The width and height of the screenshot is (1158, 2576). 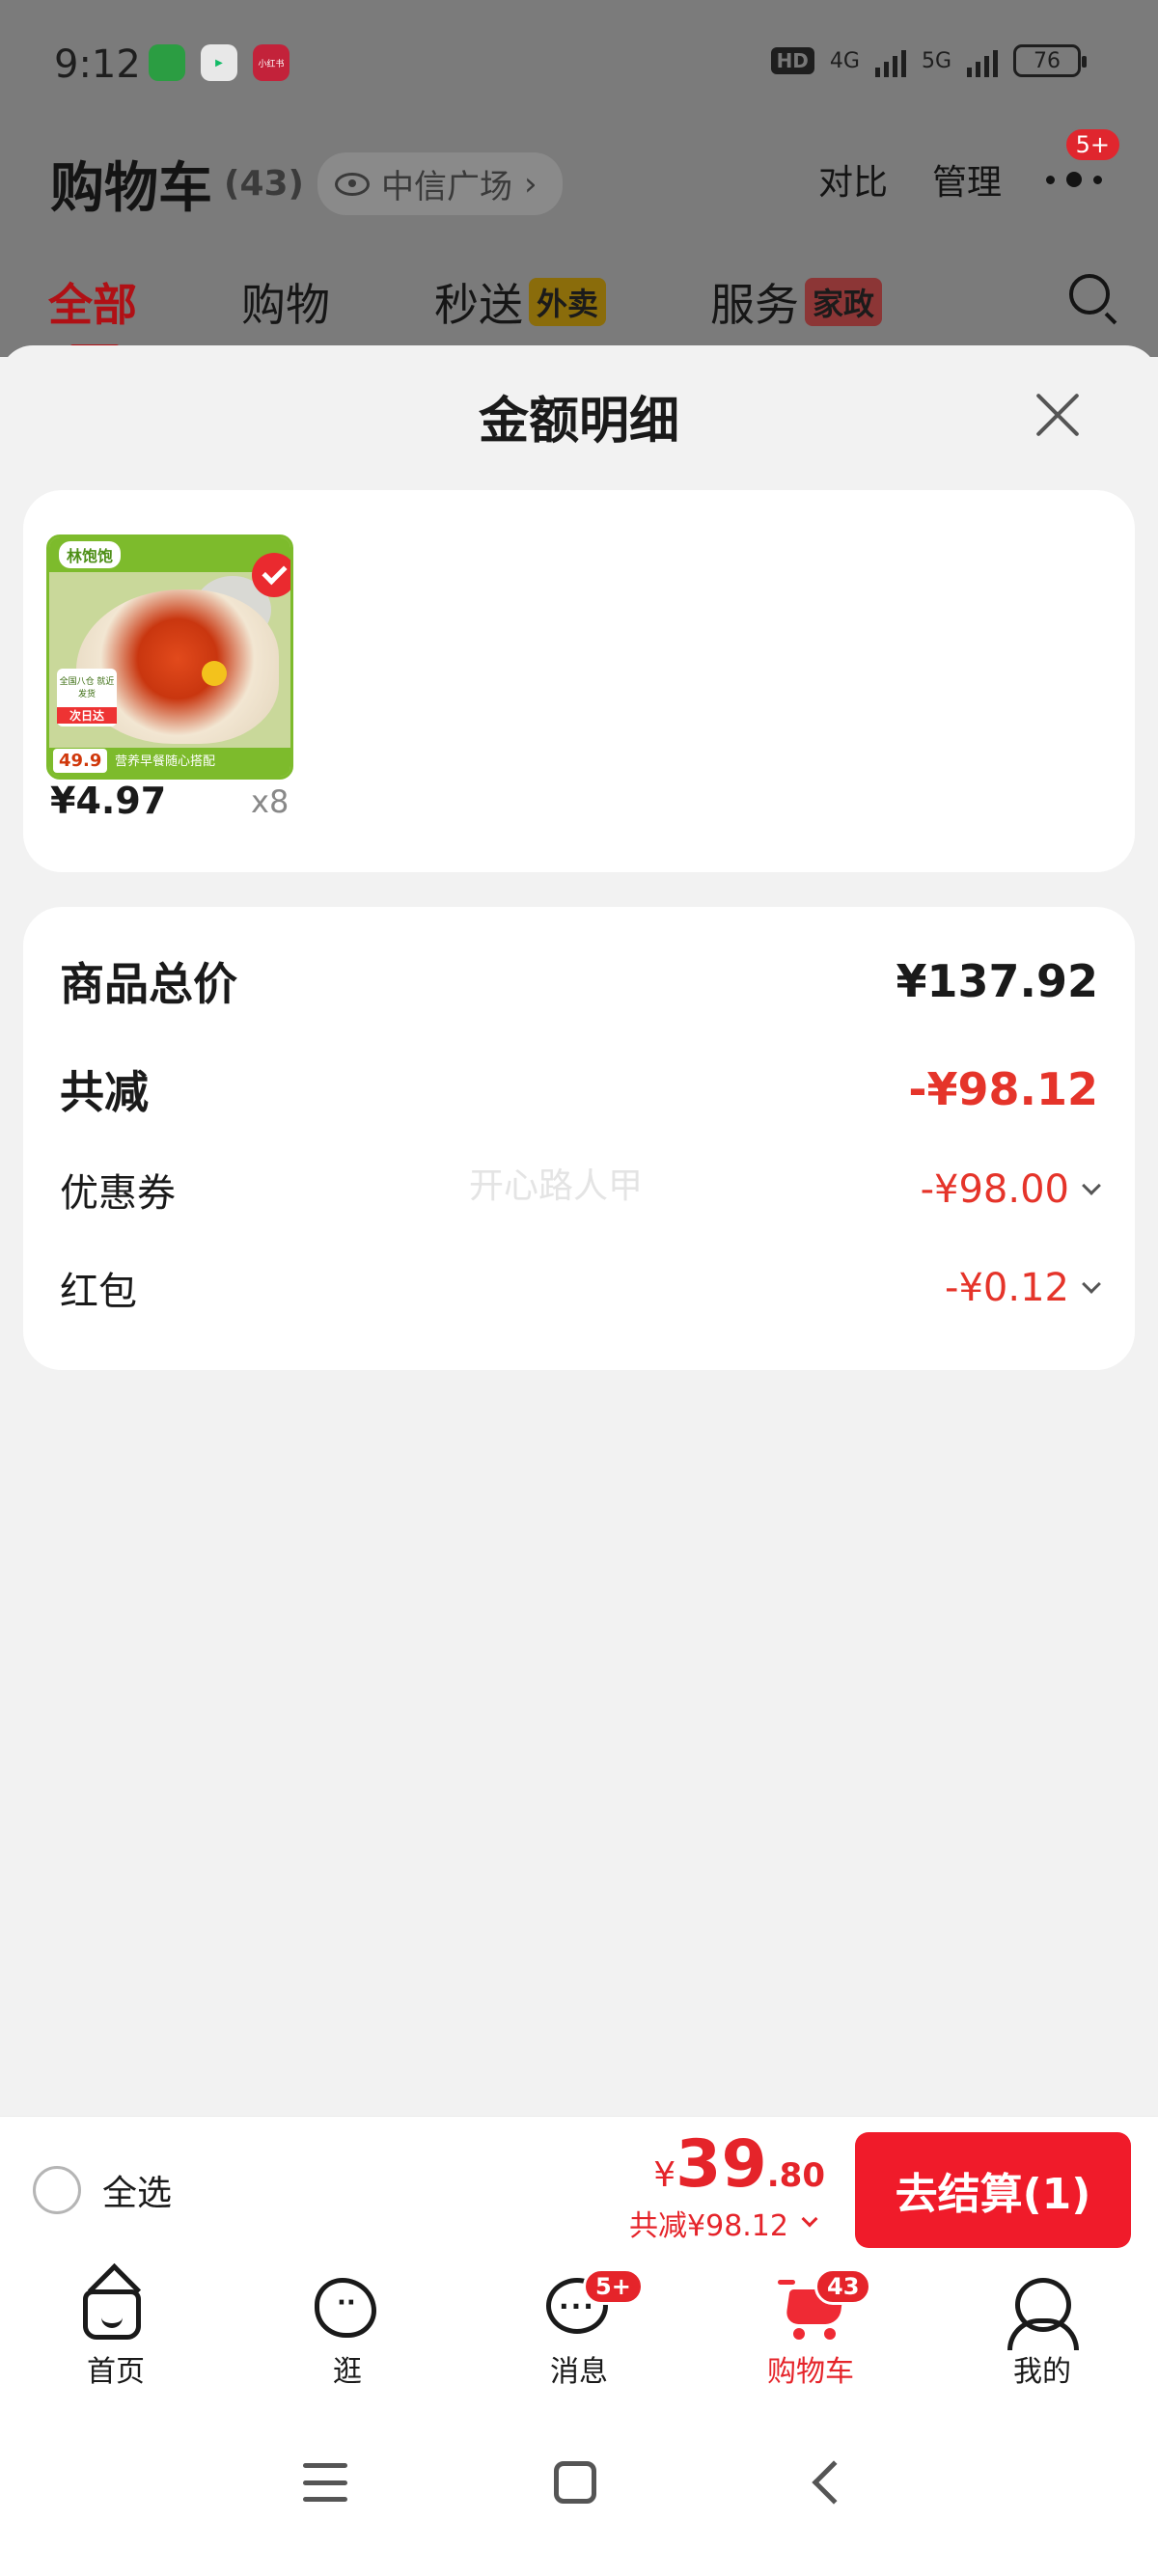 I want to click on network-4g-label: 4G, so click(x=844, y=60).